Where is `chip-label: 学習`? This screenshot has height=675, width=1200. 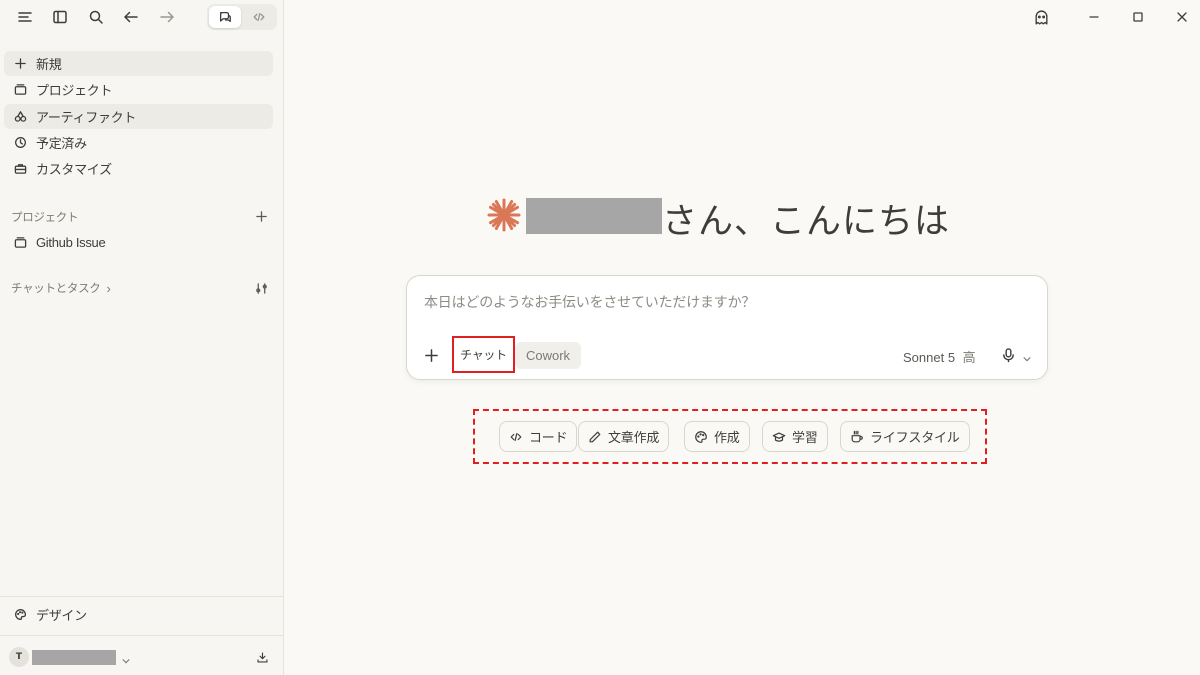
chip-label: 学習 is located at coordinates (805, 437).